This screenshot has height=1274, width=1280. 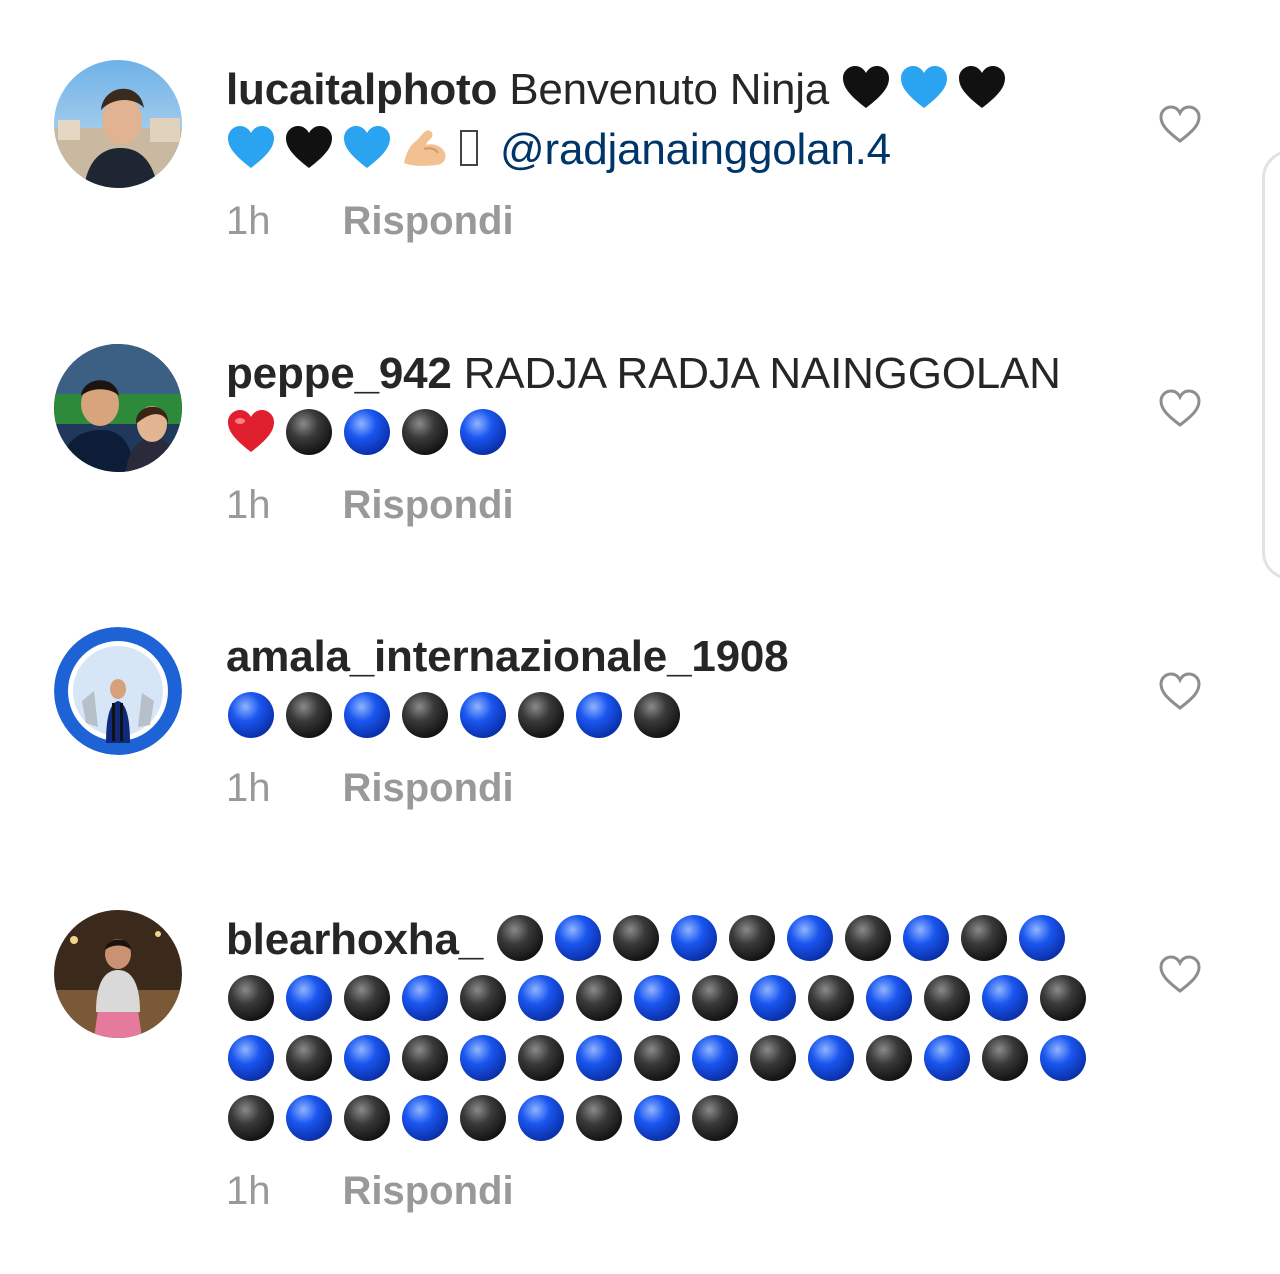 I want to click on comment-text: amala_internazionale_1908, so click(x=666, y=687).